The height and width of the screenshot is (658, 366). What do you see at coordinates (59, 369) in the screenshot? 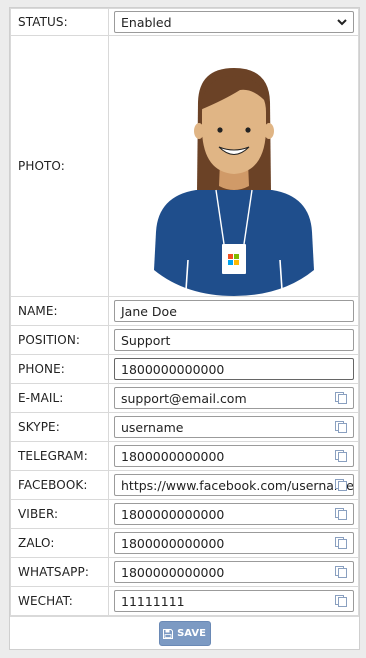
I see `phone-label: PHONE:` at bounding box center [59, 369].